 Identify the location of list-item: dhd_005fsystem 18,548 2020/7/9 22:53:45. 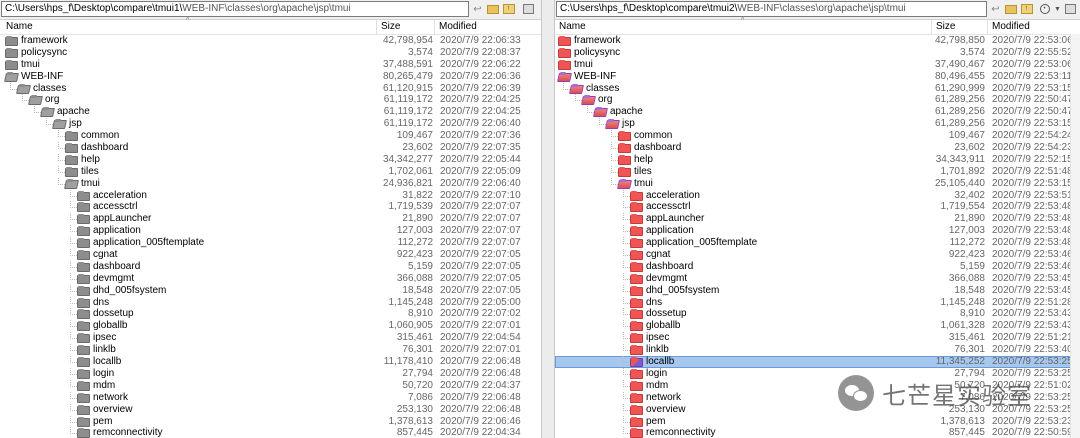
(817, 290).